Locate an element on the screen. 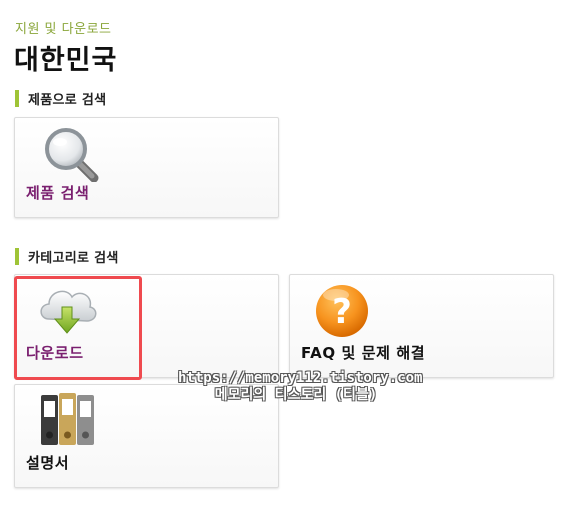 This screenshot has height=515, width=564. question-icon: ? is located at coordinates (342, 311).